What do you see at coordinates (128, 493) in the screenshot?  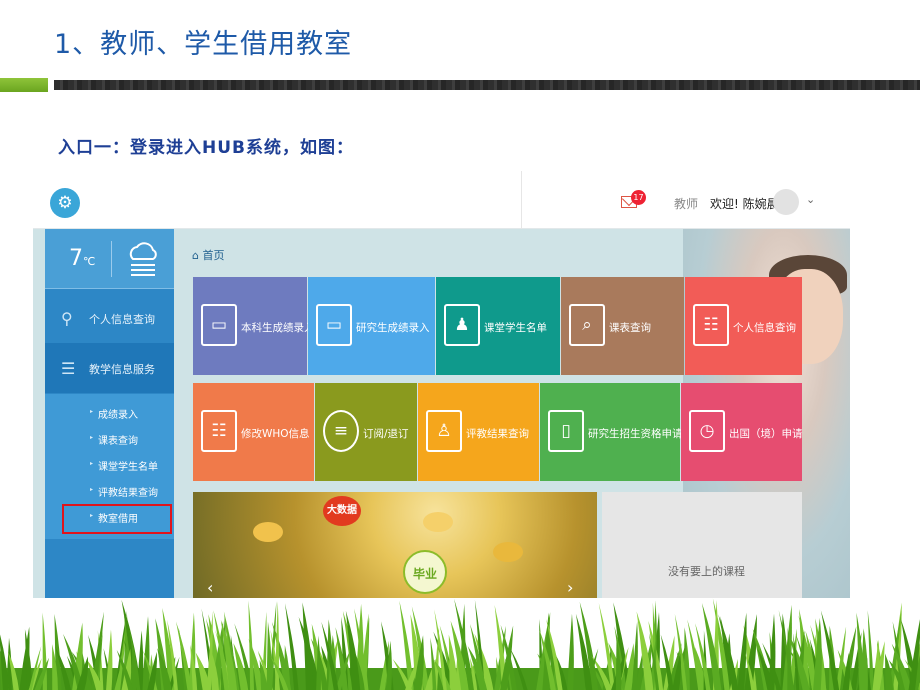 I see `submenu-label: 评教结果查询` at bounding box center [128, 493].